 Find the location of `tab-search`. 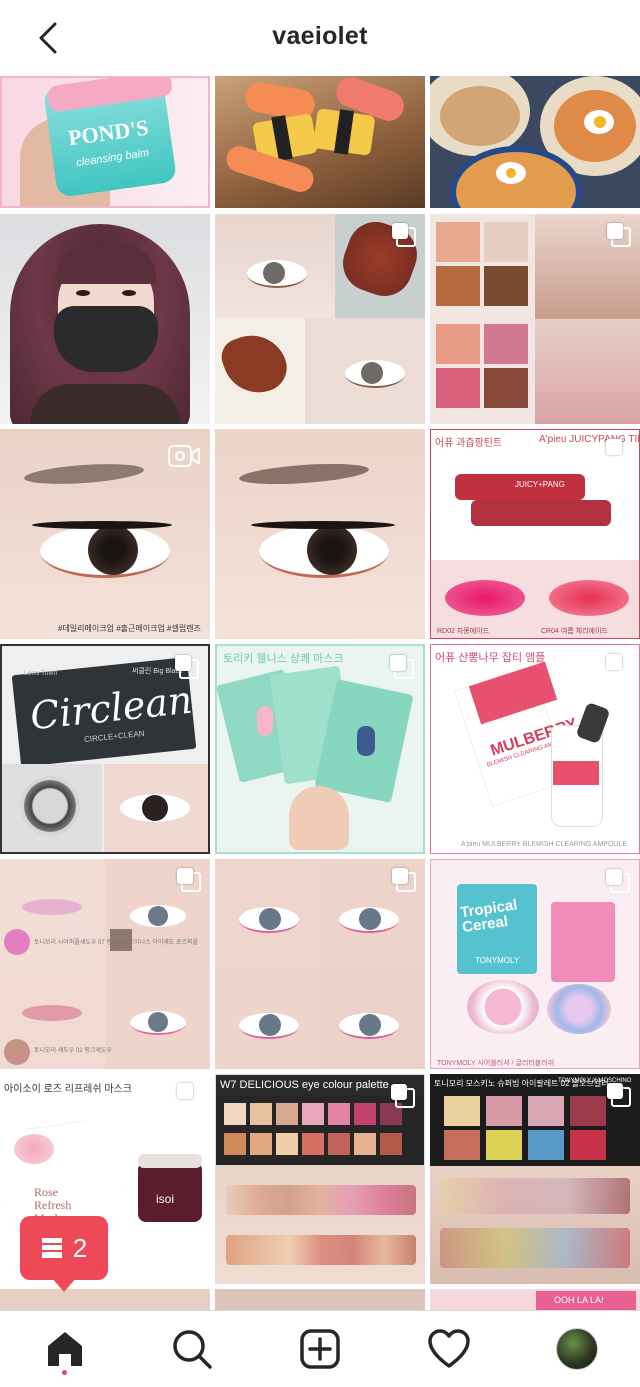

tab-search is located at coordinates (192, 1349).